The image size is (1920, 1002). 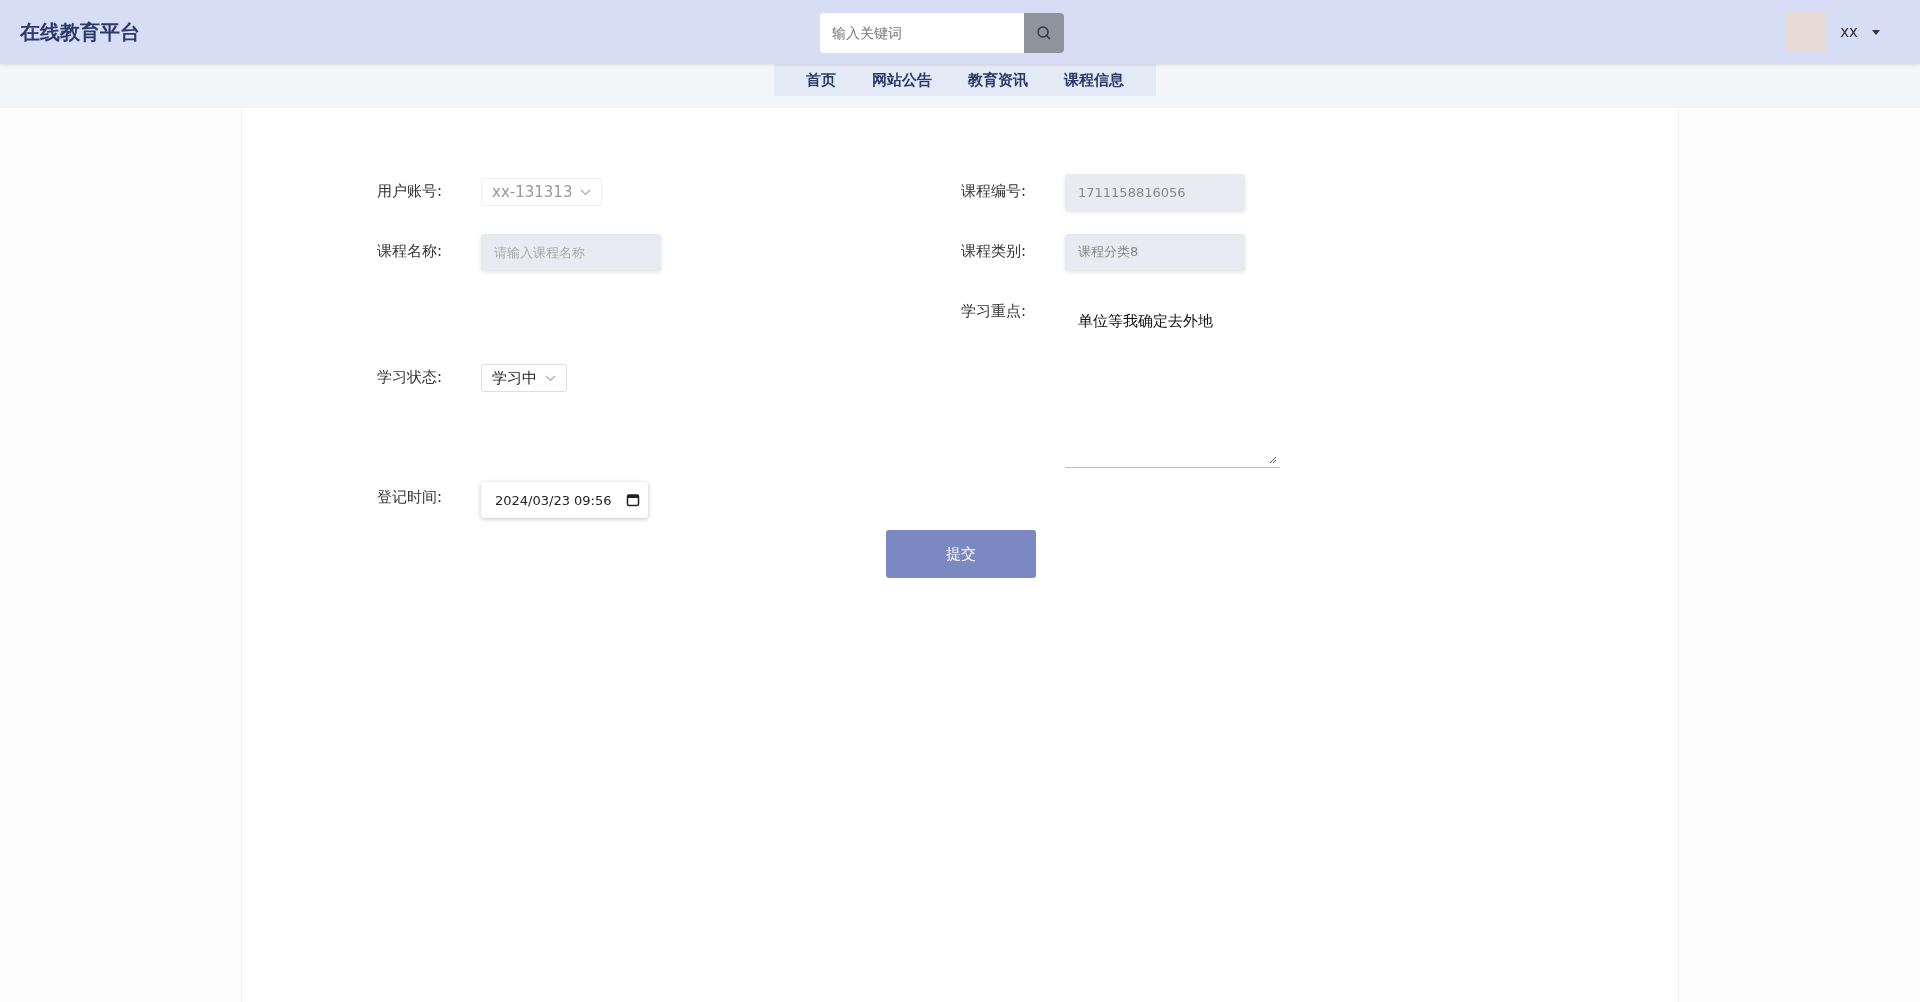 What do you see at coordinates (994, 311) in the screenshot?
I see `field-label: 学习重点:` at bounding box center [994, 311].